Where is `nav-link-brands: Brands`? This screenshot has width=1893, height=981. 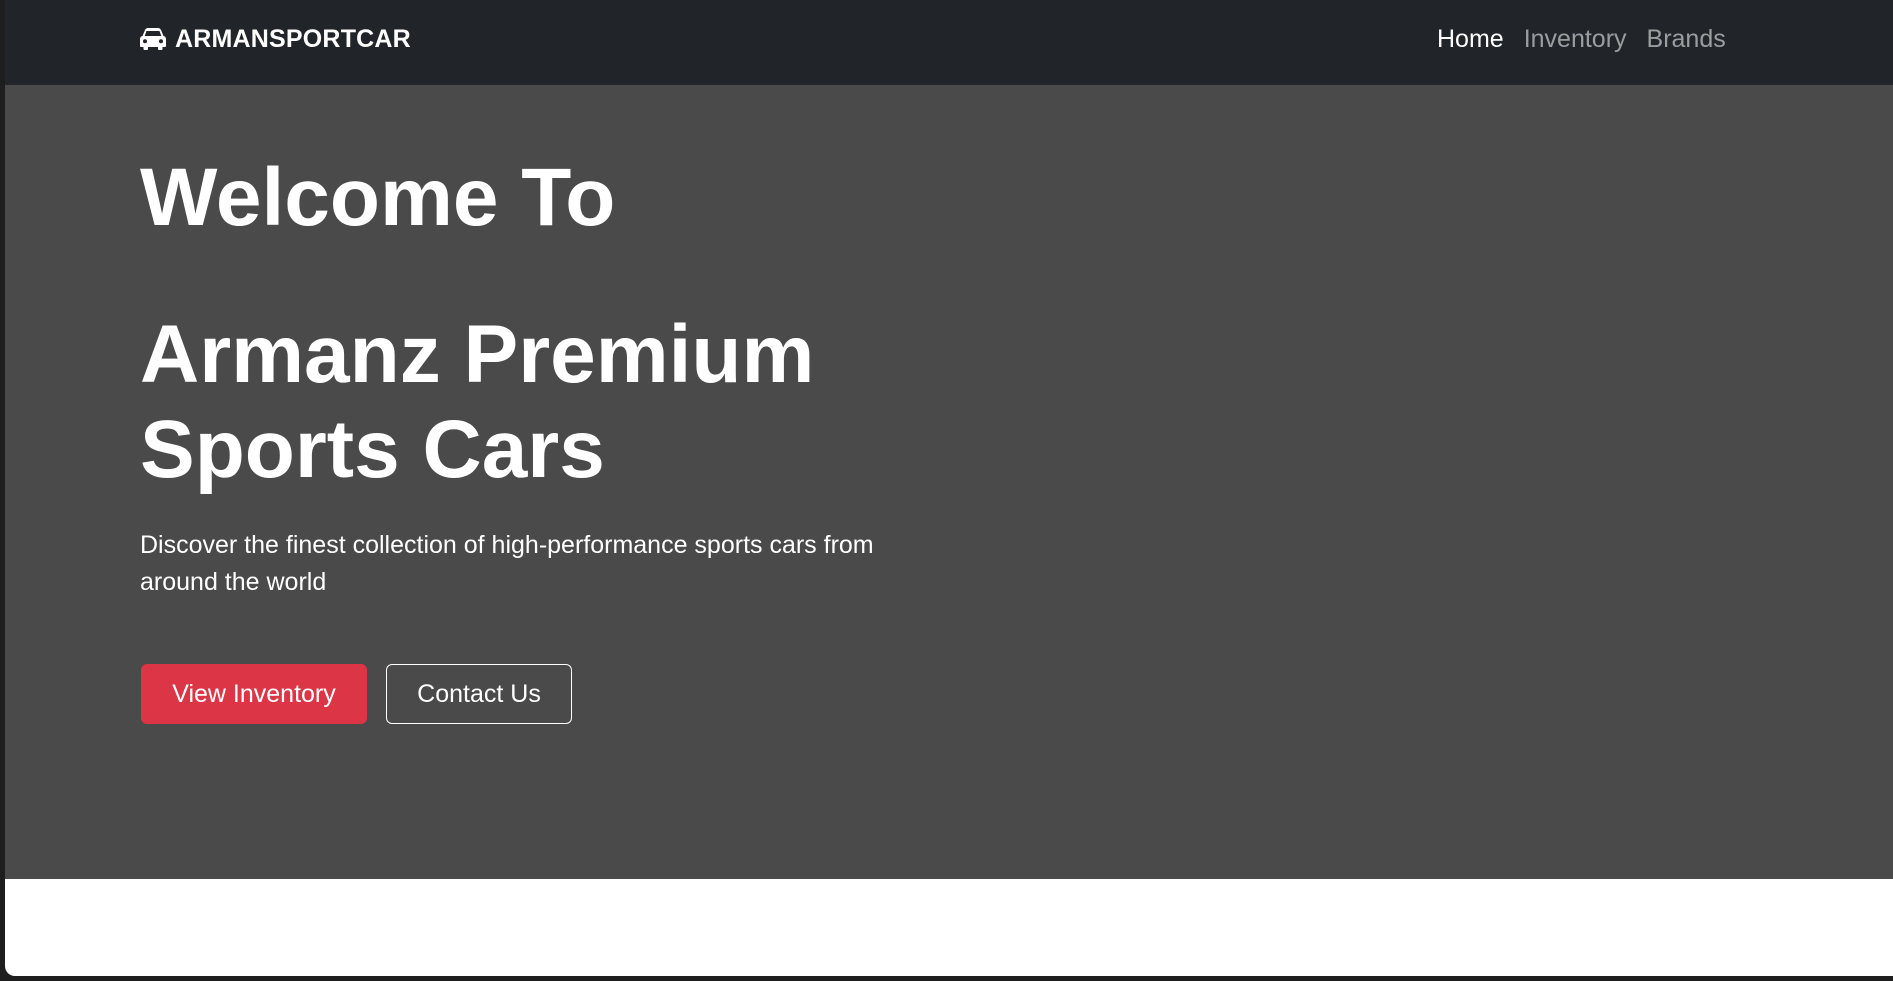 nav-link-brands: Brands is located at coordinates (1686, 39).